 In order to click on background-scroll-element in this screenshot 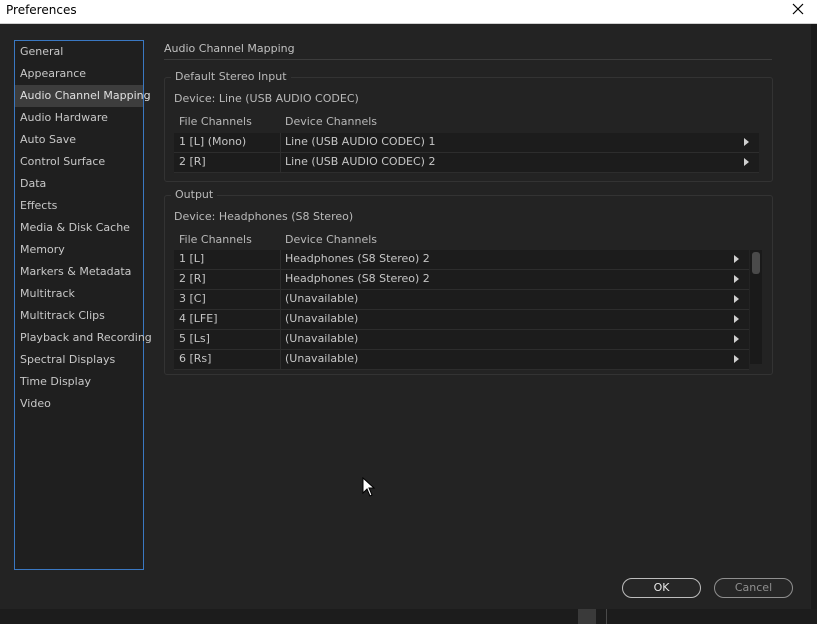, I will do `click(587, 616)`.